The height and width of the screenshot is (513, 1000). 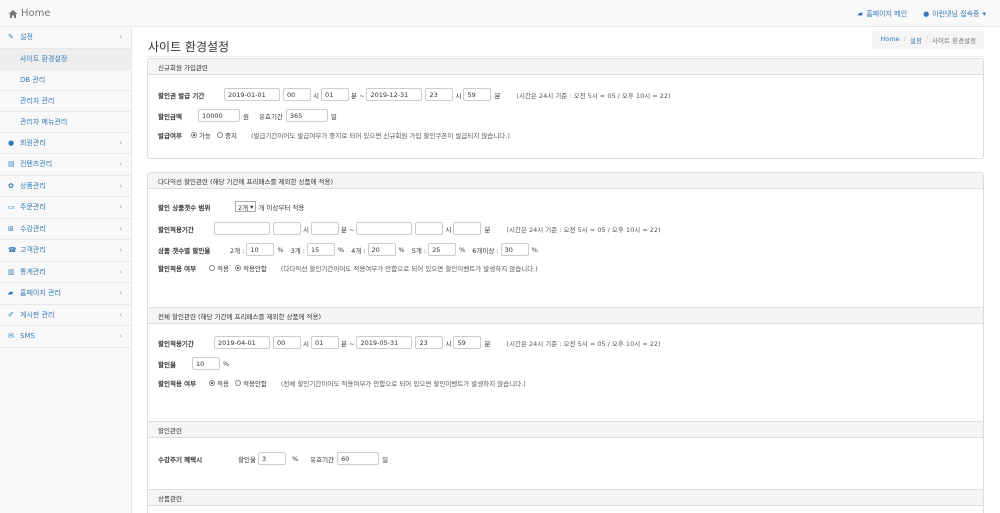 What do you see at coordinates (565, 430) in the screenshot?
I see `panel-heading: 할인관련` at bounding box center [565, 430].